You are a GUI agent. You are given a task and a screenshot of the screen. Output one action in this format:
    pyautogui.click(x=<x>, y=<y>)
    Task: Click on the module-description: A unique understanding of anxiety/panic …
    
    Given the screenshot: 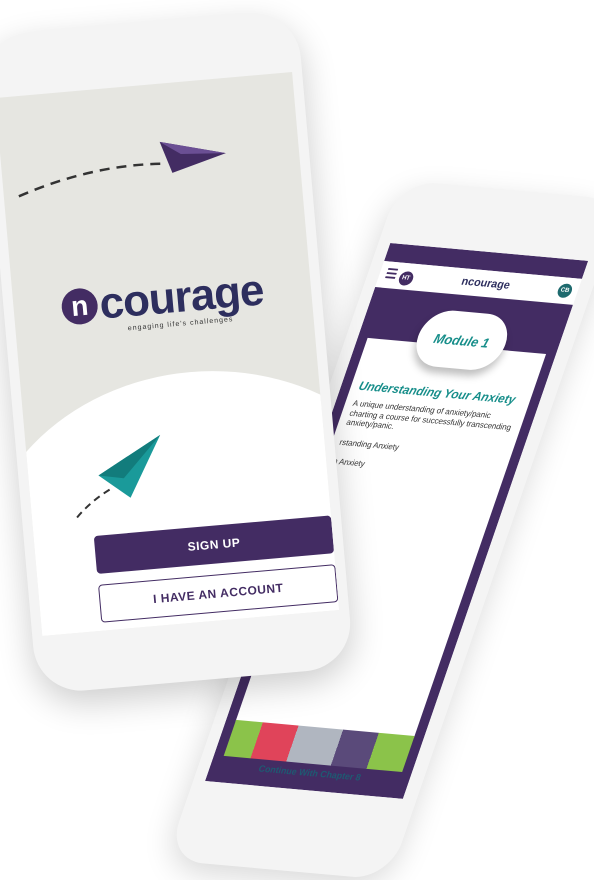 What is the action you would take?
    pyautogui.click(x=429, y=415)
    